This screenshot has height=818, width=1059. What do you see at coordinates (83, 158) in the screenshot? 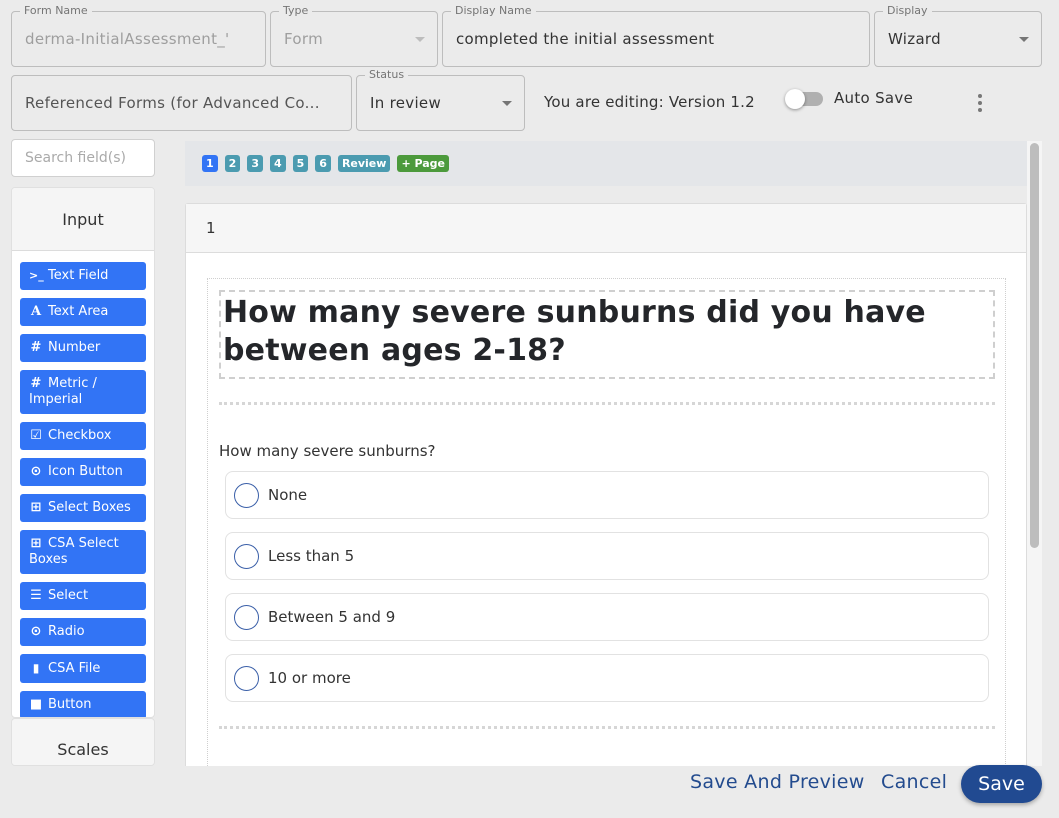
I see `search-fields-input` at bounding box center [83, 158].